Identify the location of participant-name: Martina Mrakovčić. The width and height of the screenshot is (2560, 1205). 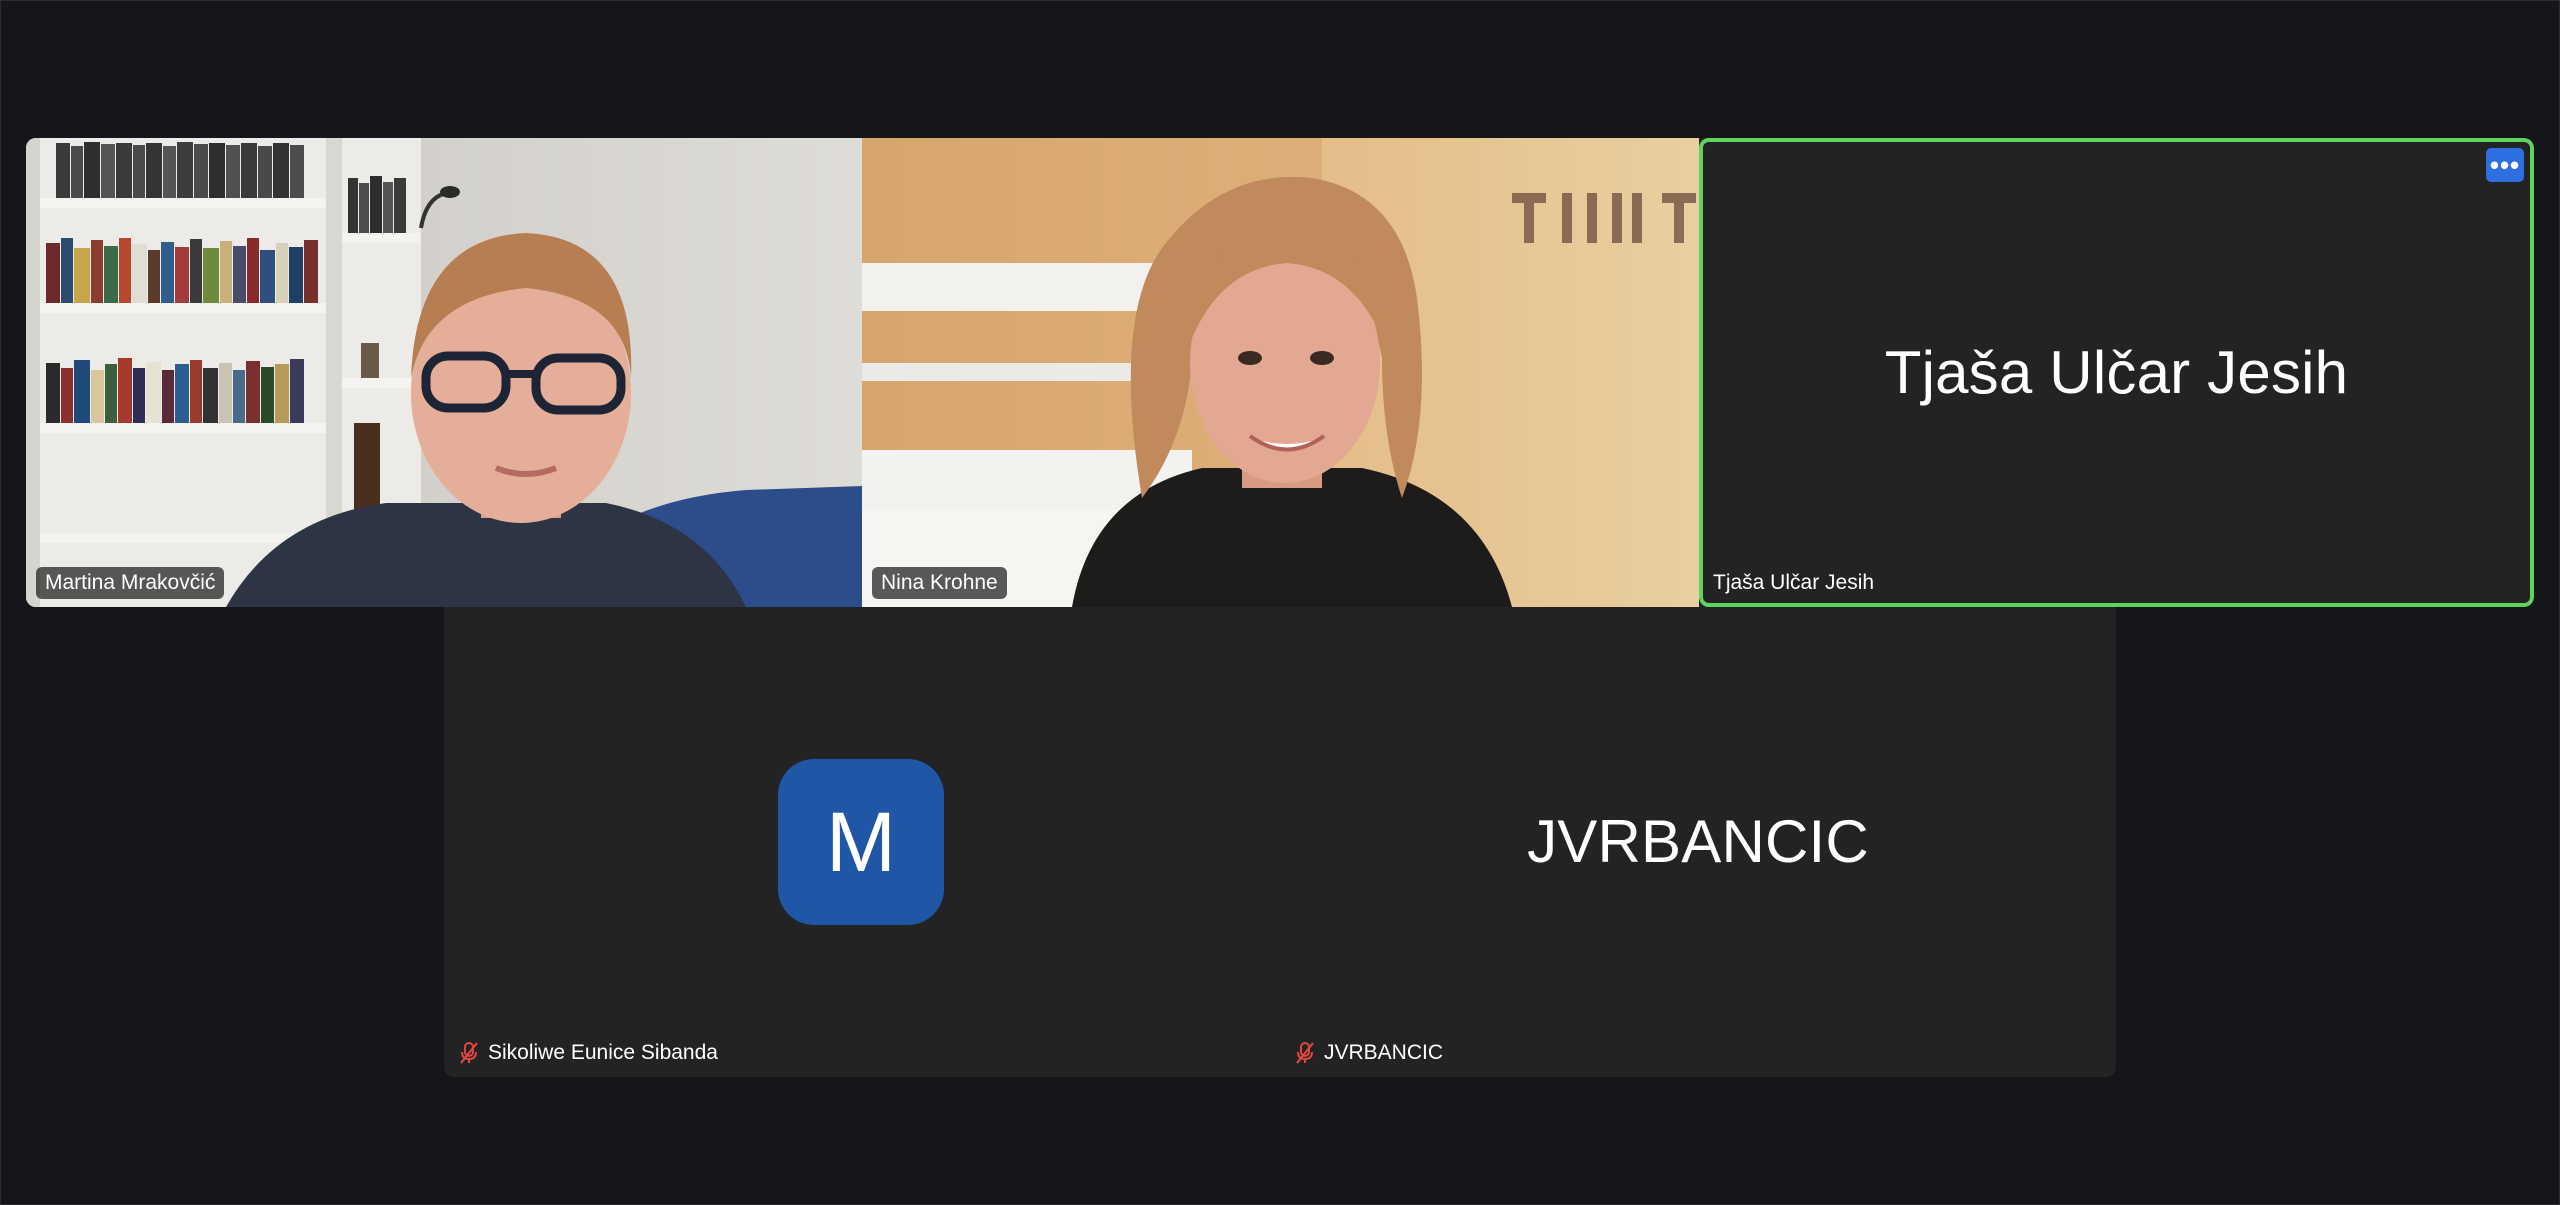
(130, 582).